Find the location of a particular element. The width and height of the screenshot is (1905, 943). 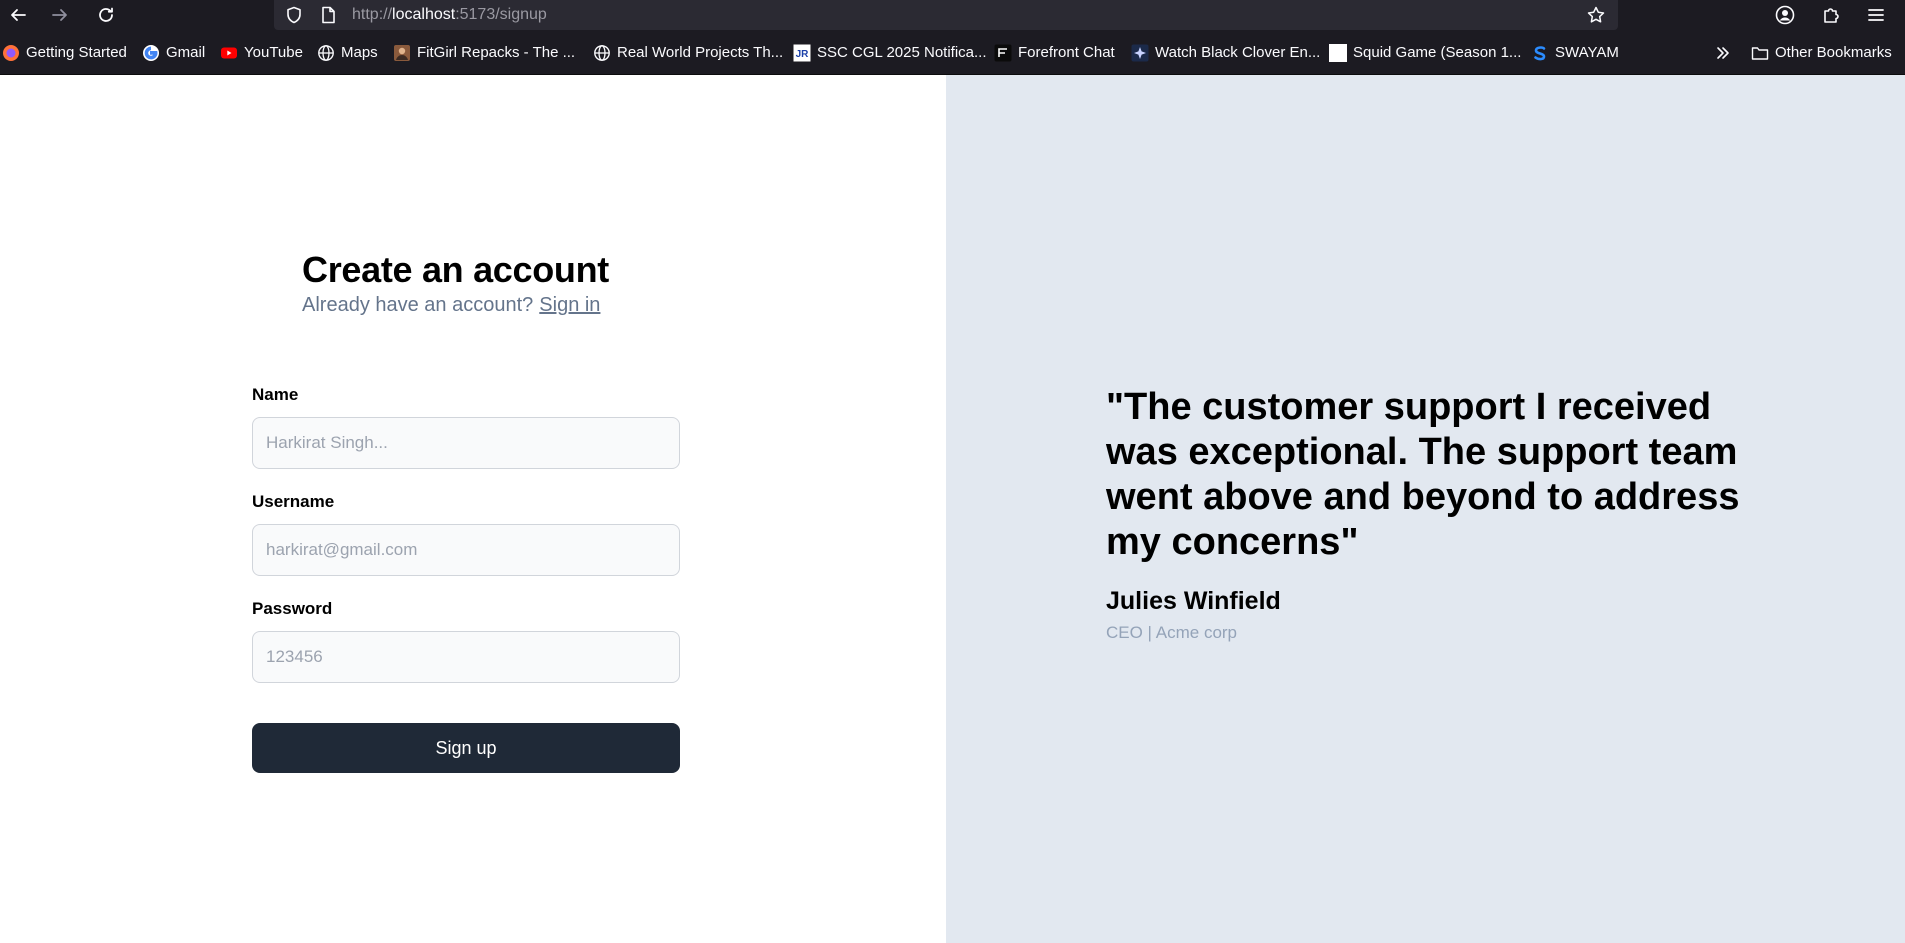

page-title: Create an account is located at coordinates (455, 269).